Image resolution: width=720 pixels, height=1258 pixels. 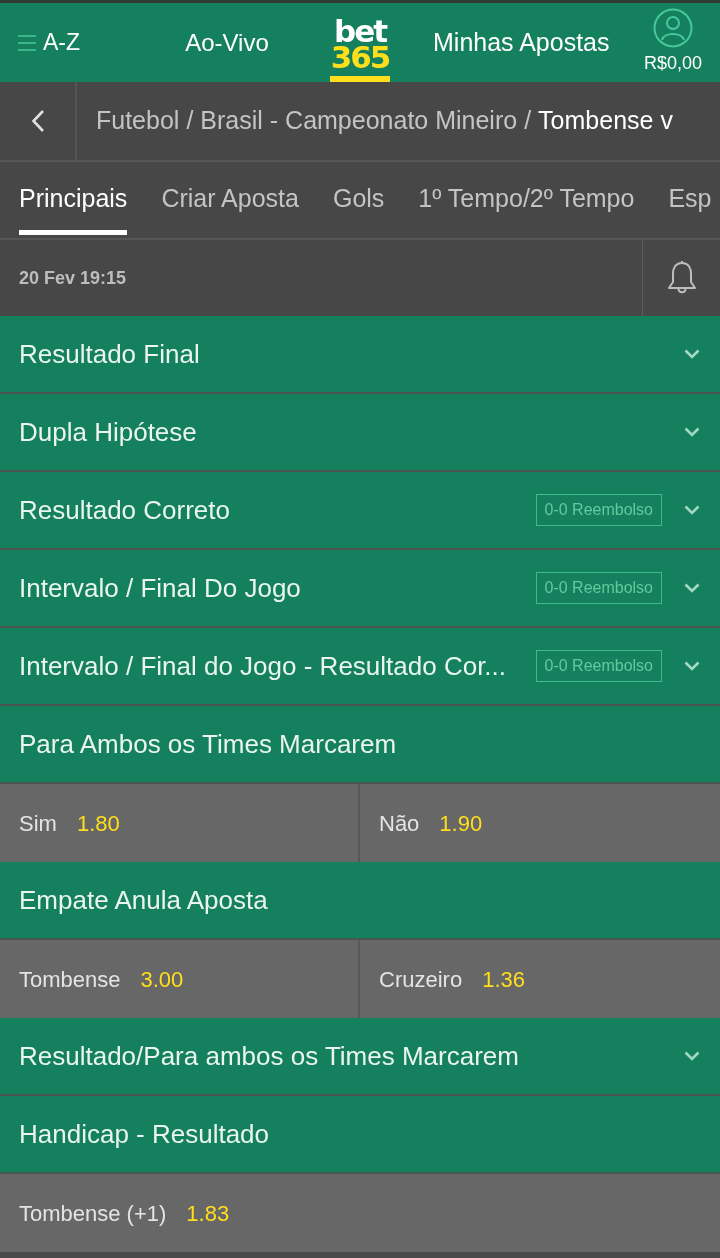 What do you see at coordinates (37, 121) in the screenshot?
I see `chevron-left-icon` at bounding box center [37, 121].